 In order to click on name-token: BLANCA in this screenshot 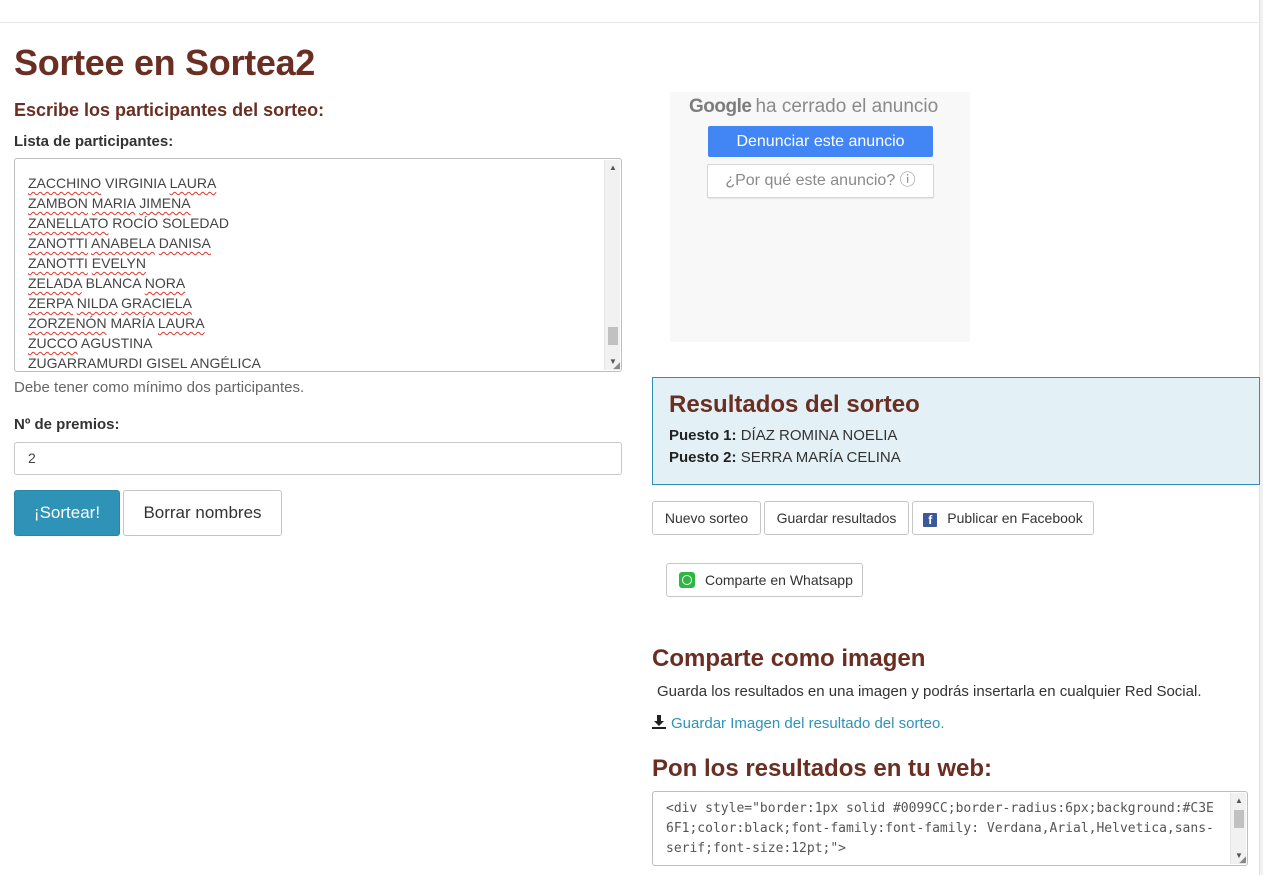, I will do `click(113, 283)`.